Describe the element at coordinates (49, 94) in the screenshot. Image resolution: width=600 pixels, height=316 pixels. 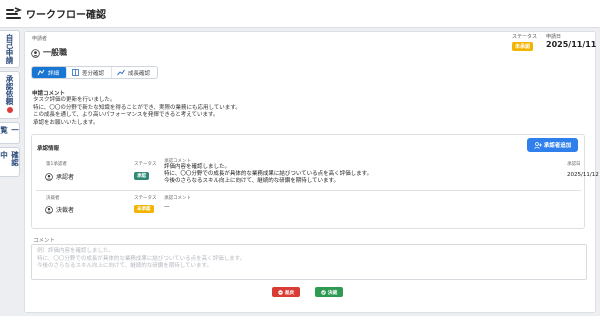
I see `application-comment-title: 申請コメント` at that location.